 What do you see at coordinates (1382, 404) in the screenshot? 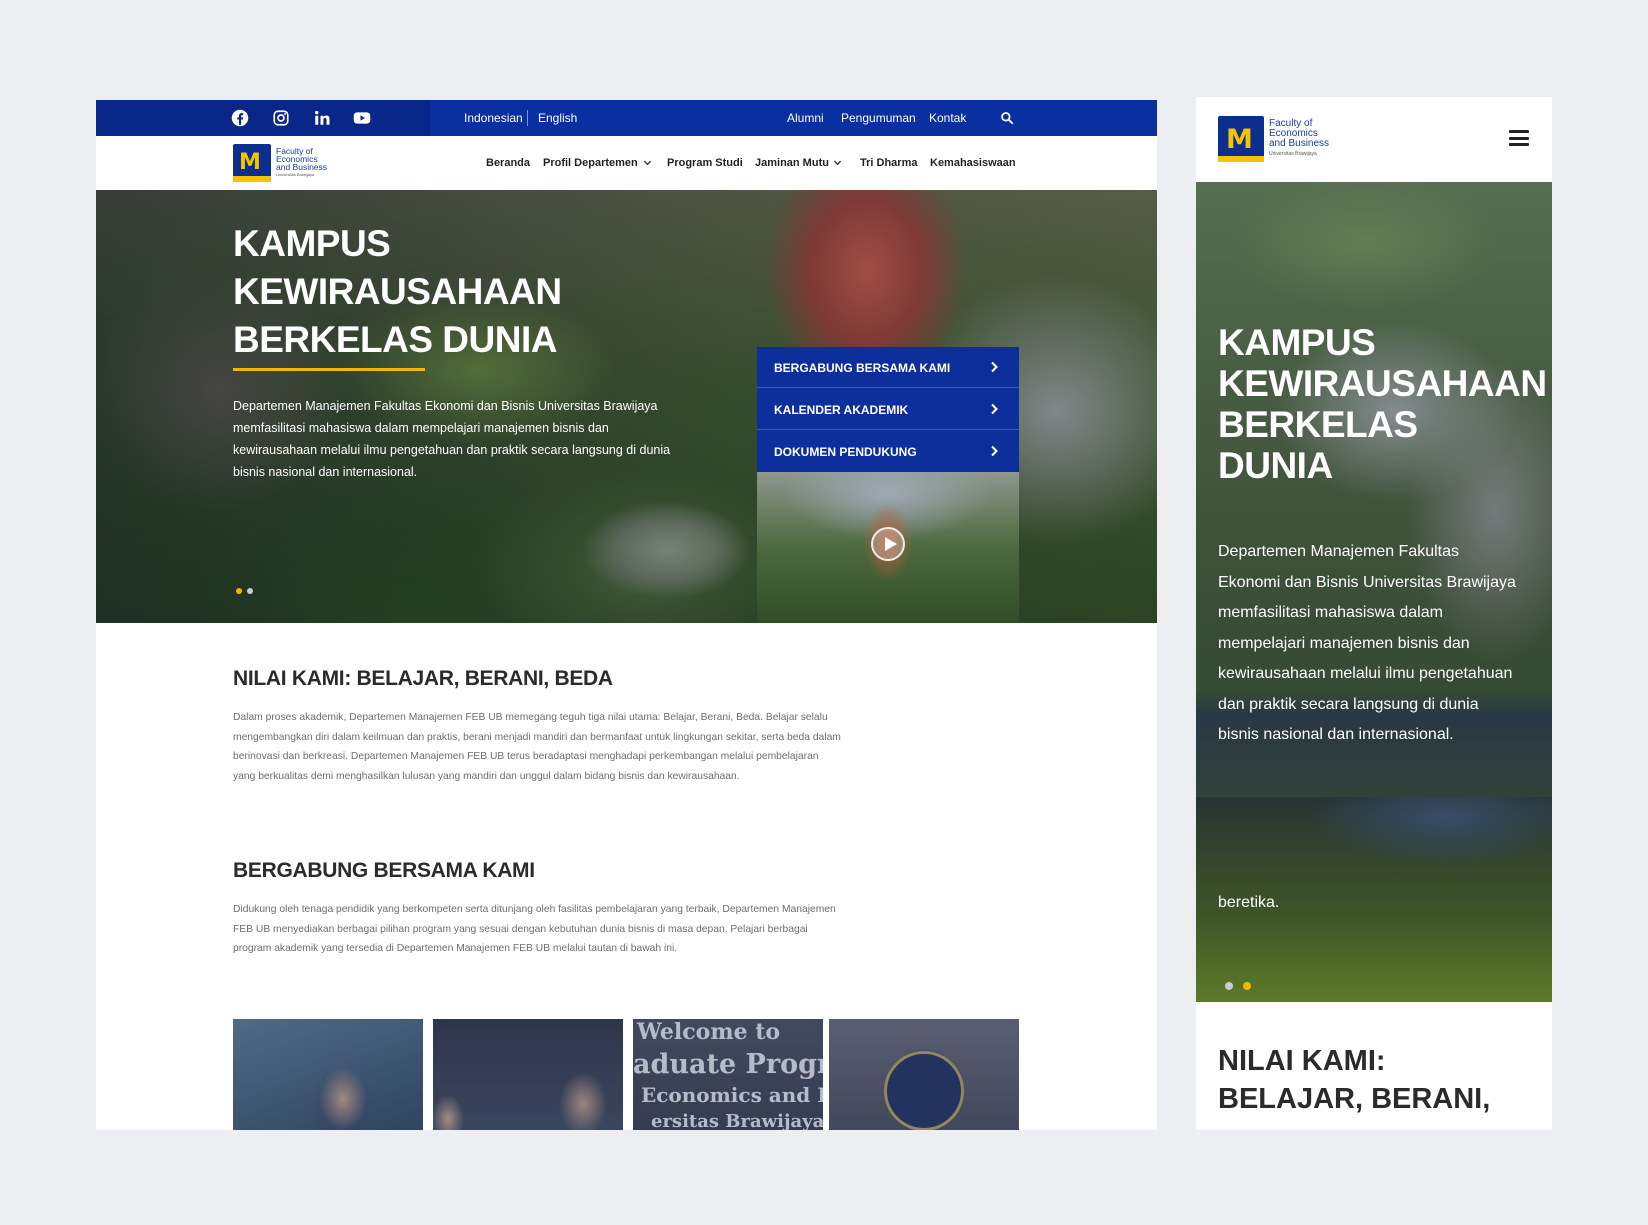
I see `mobile-hero-title: KAMPUS KEWIRAUSAHAAN BERKELAS DUNIA` at bounding box center [1382, 404].